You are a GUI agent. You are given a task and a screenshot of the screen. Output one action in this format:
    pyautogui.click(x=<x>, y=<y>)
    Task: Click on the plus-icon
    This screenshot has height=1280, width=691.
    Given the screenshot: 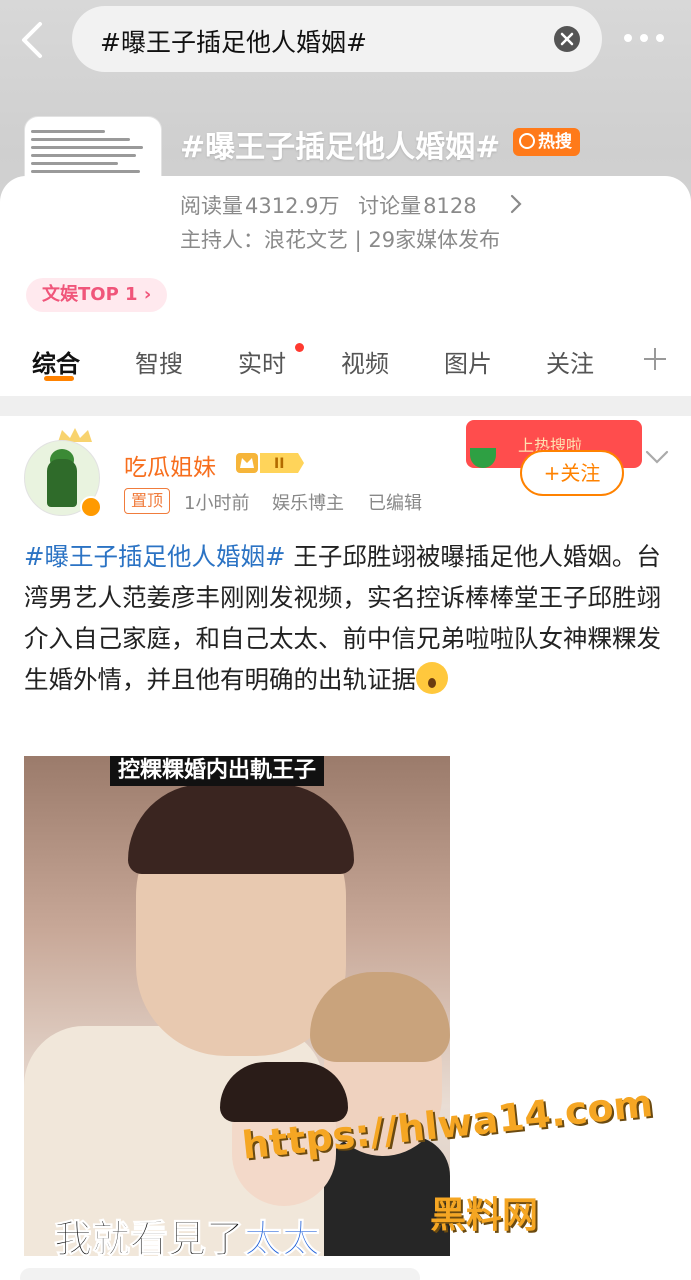 What is the action you would take?
    pyautogui.click(x=655, y=359)
    